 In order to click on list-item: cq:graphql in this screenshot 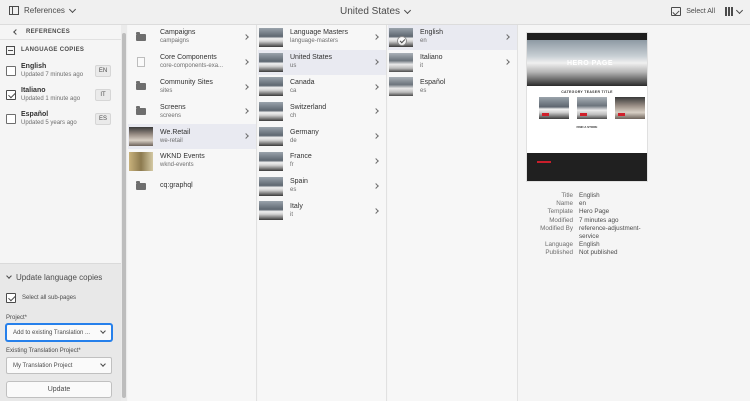, I will do `click(192, 186)`.